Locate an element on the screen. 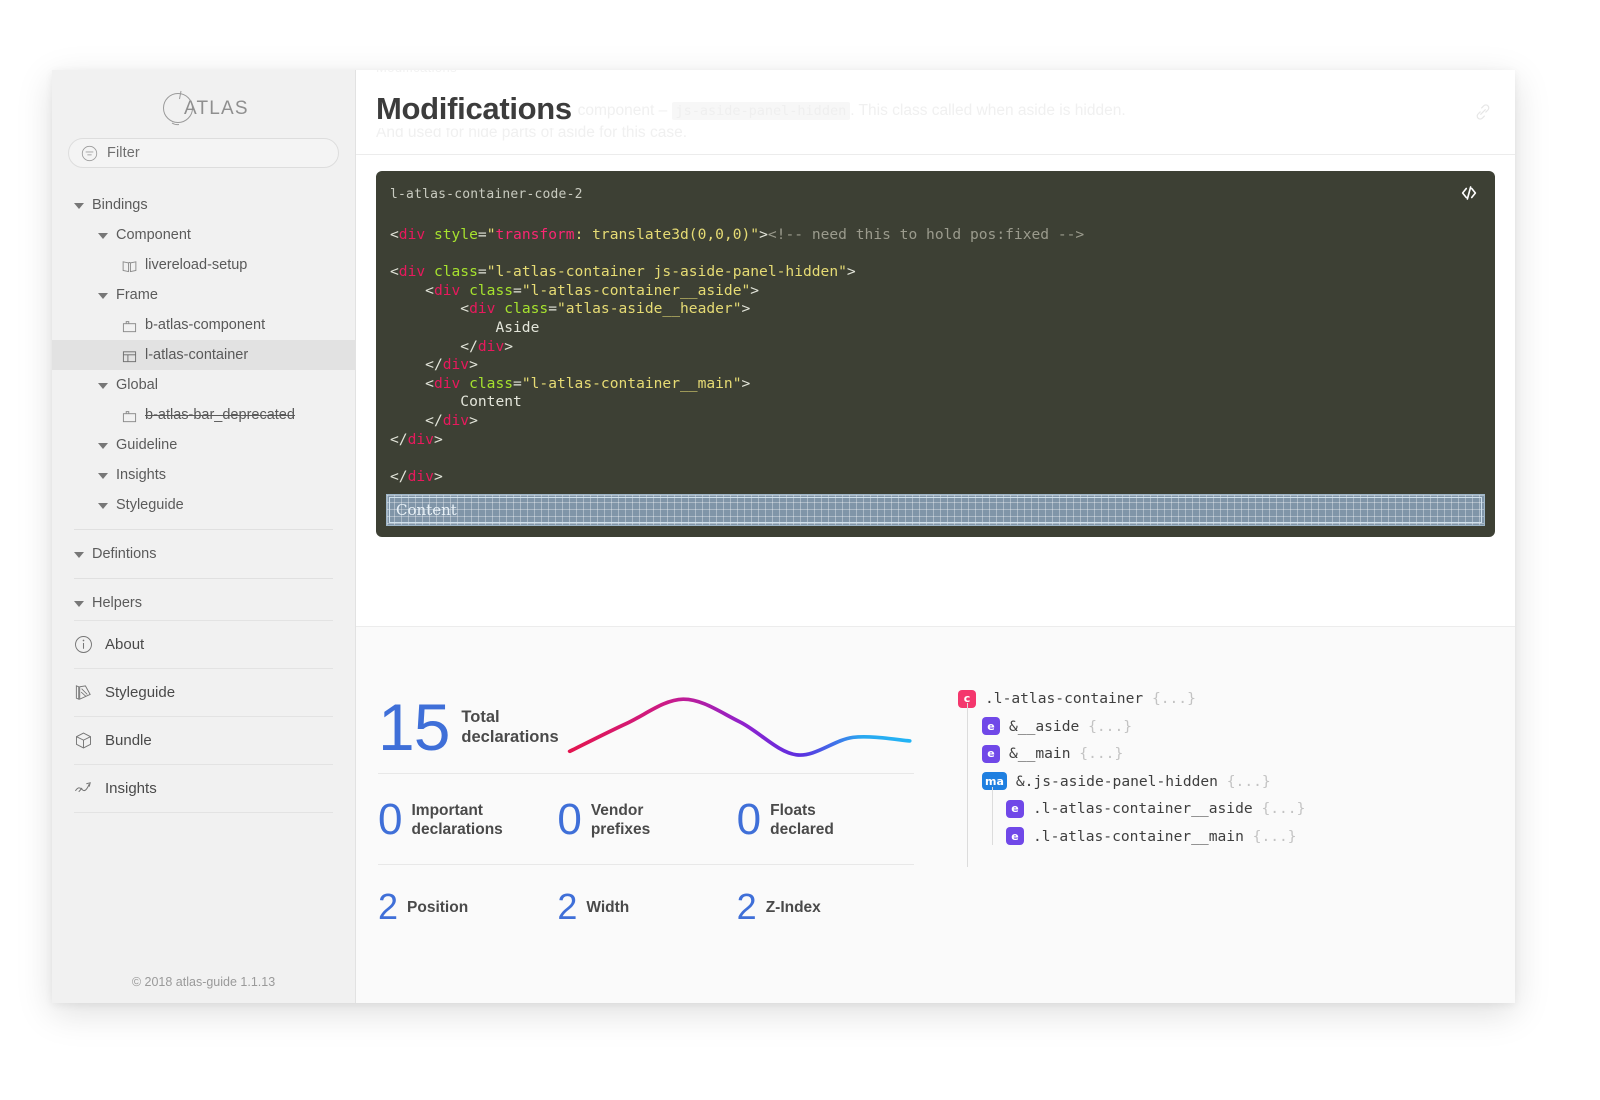 This screenshot has width=1600, height=1100. layout-icon is located at coordinates (129, 356).